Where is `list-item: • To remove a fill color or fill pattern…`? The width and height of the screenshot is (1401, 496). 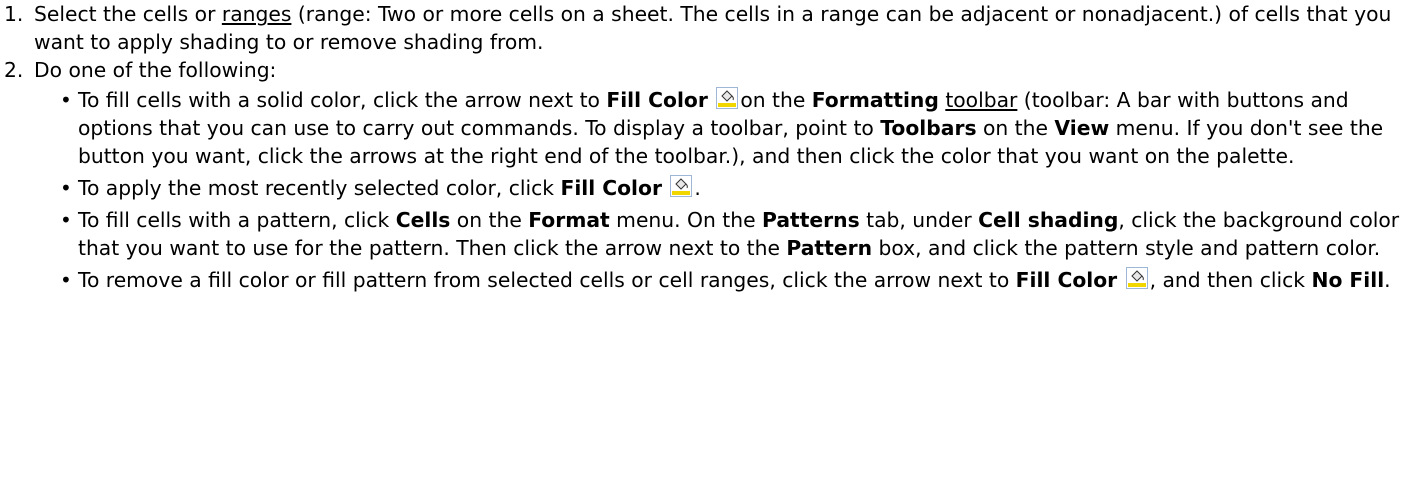 list-item: • To remove a fill color or fill pattern… is located at coordinates (700, 280).